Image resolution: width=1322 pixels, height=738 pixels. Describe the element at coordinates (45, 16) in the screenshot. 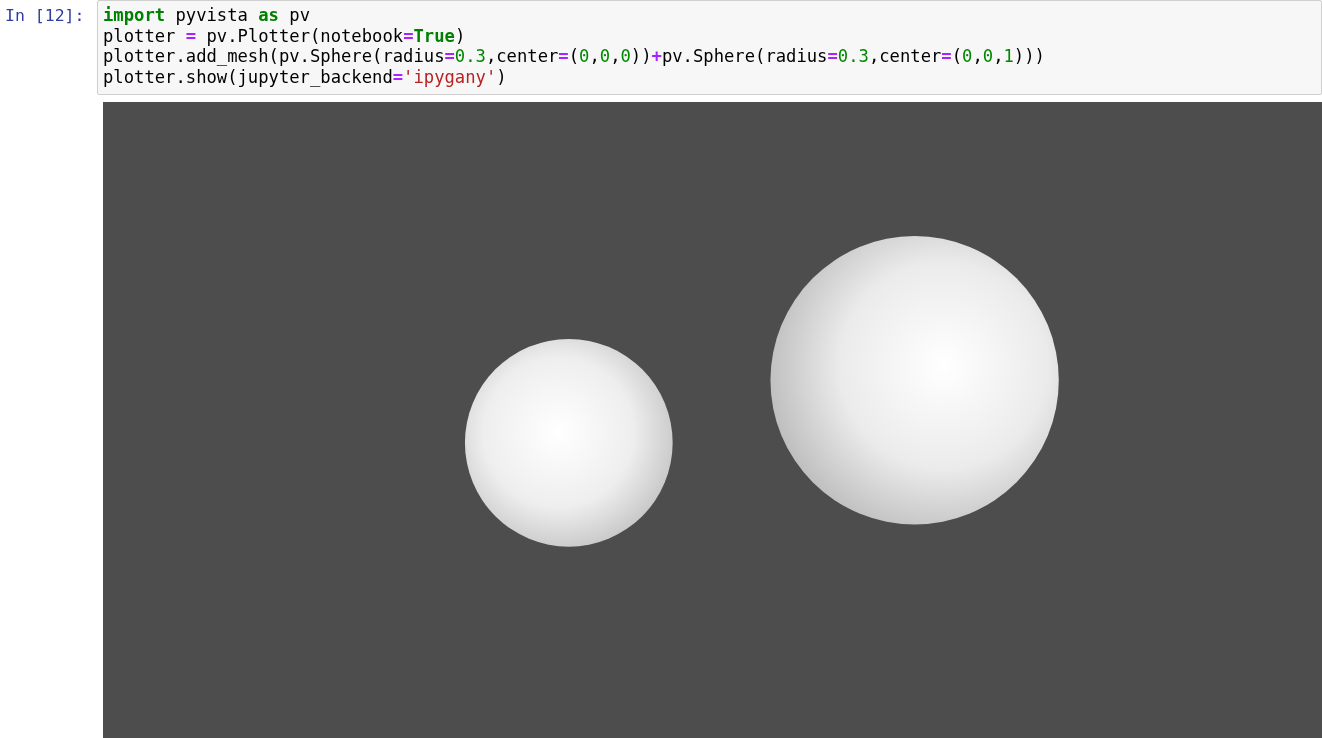

I see `cell-prompt: In [12]:` at that location.